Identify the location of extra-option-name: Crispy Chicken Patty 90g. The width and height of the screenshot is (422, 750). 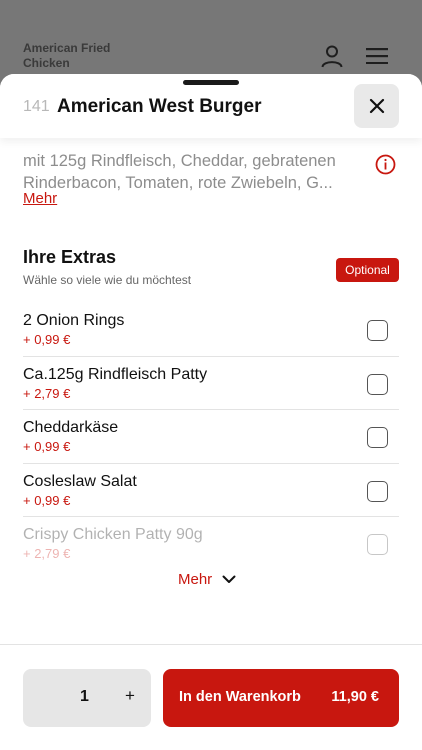
(113, 534).